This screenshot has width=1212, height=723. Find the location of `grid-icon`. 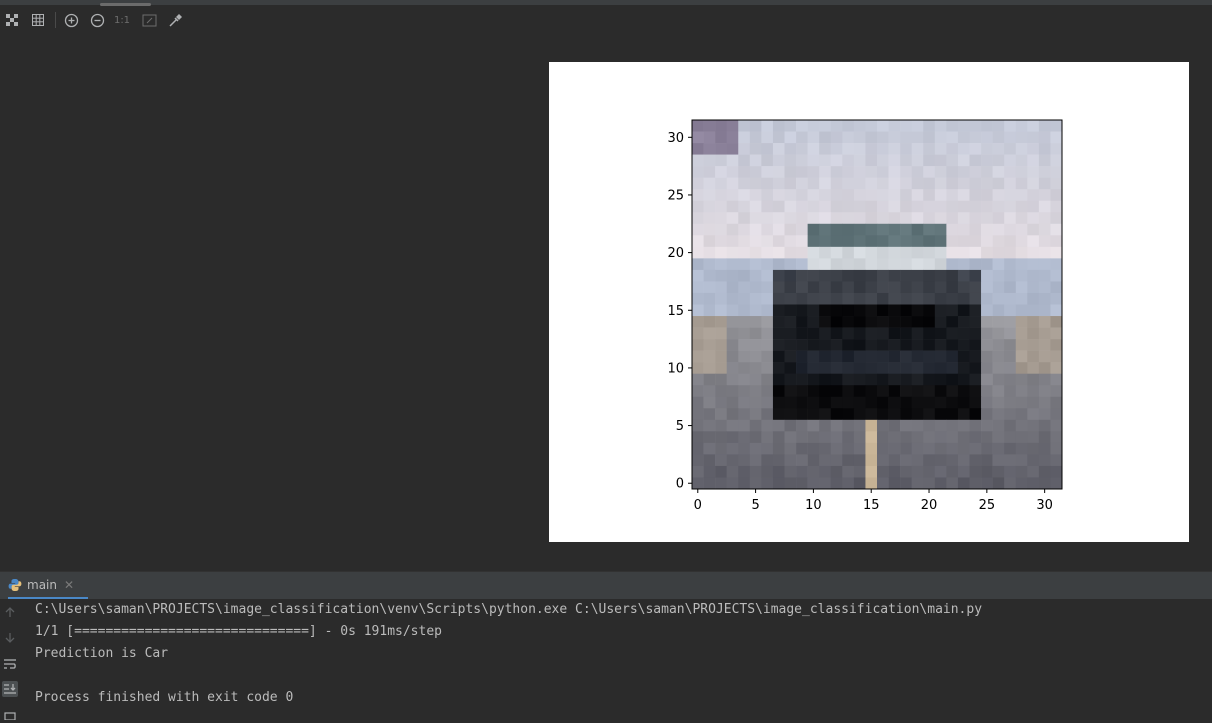

grid-icon is located at coordinates (38, 20).